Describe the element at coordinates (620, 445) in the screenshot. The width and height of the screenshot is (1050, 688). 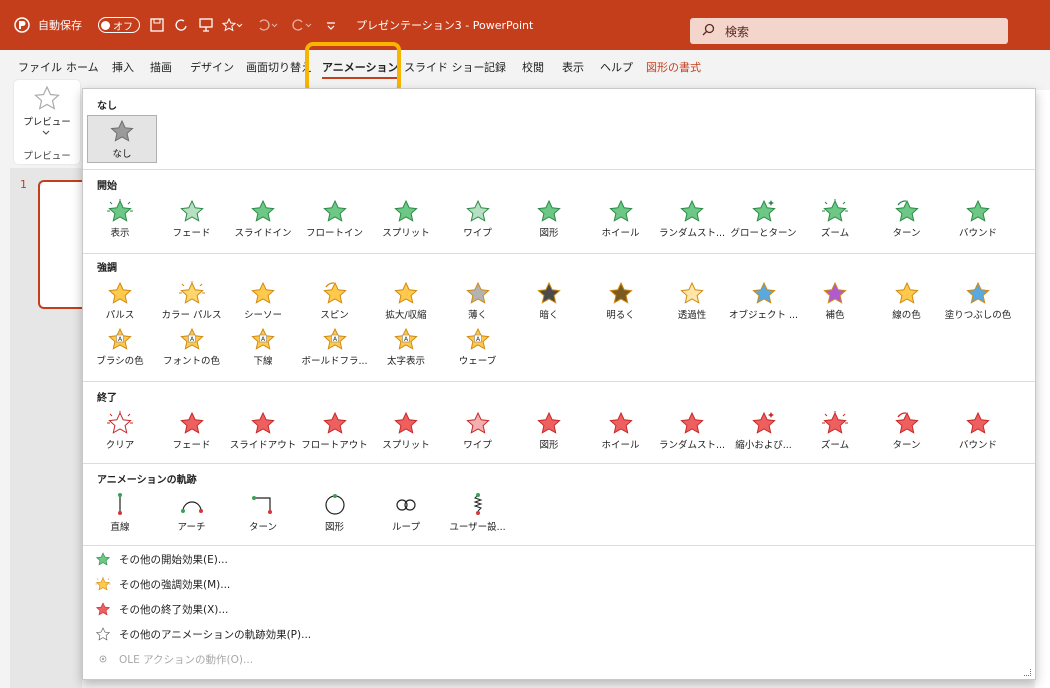
I see `exit-effect-label: ホイール` at that location.